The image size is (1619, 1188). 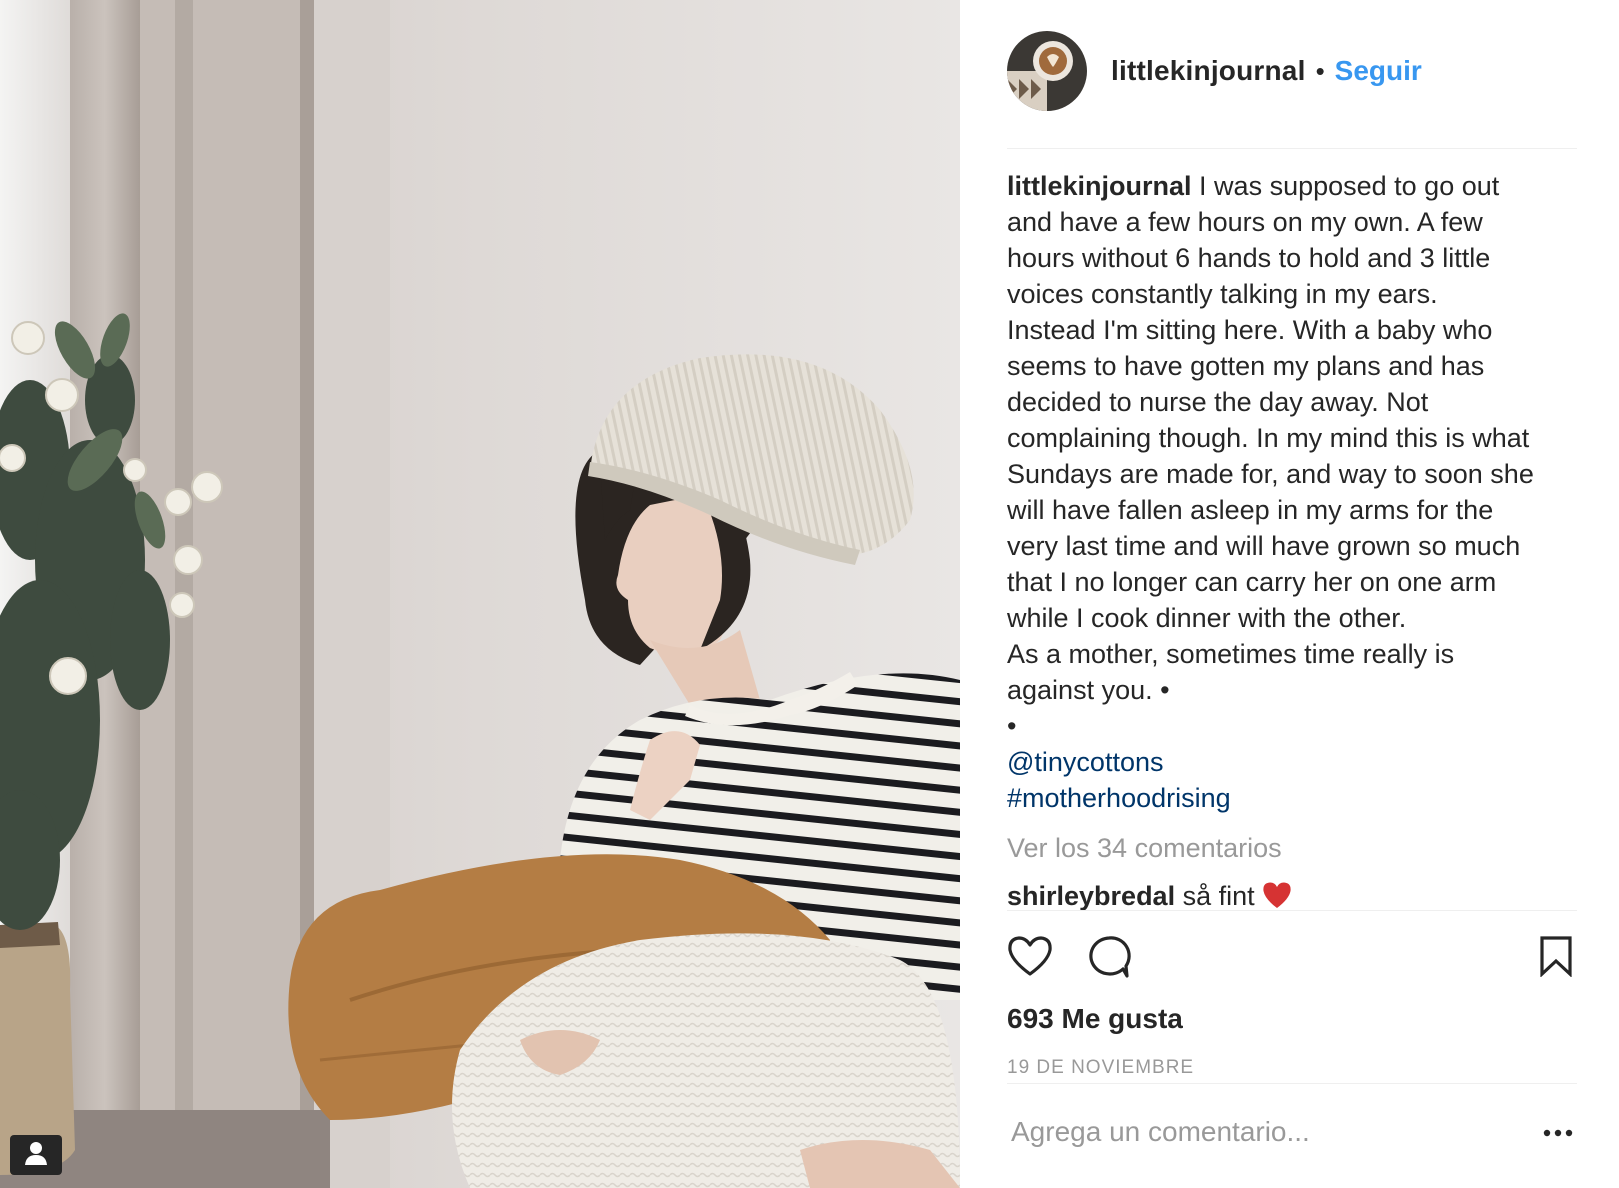 What do you see at coordinates (1294, 798) in the screenshot?
I see `hashtag-link: #motherhoodrising` at bounding box center [1294, 798].